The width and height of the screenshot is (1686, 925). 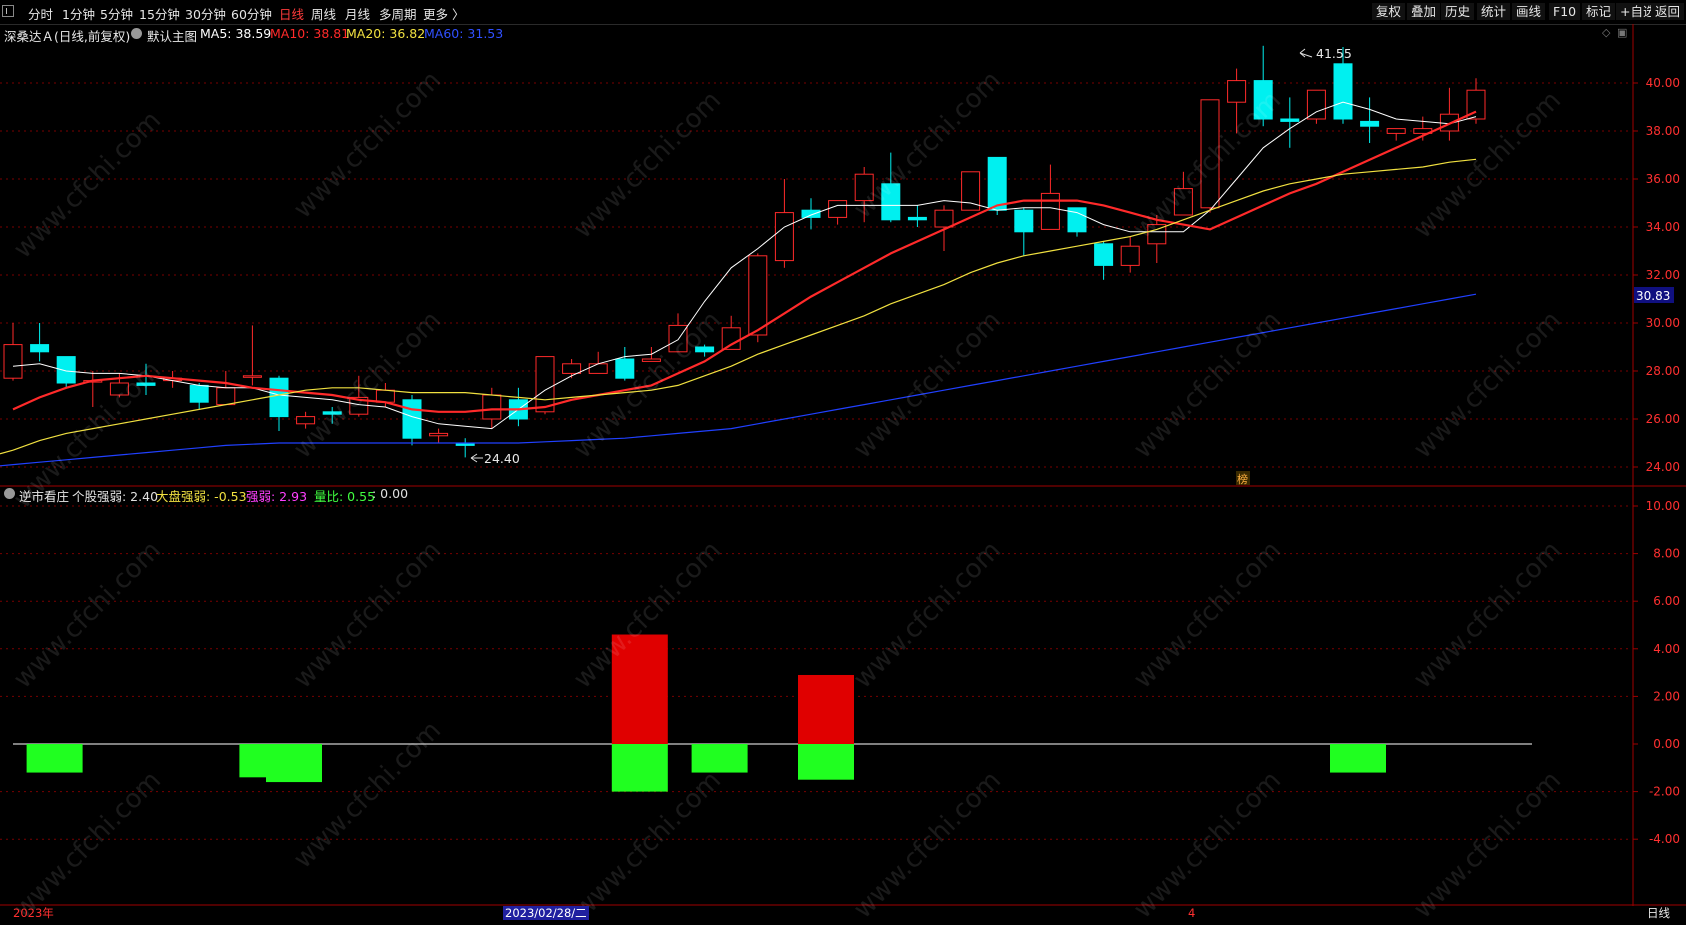 What do you see at coordinates (1663, 131) in the screenshot?
I see `price-tick-label: 38.00` at bounding box center [1663, 131].